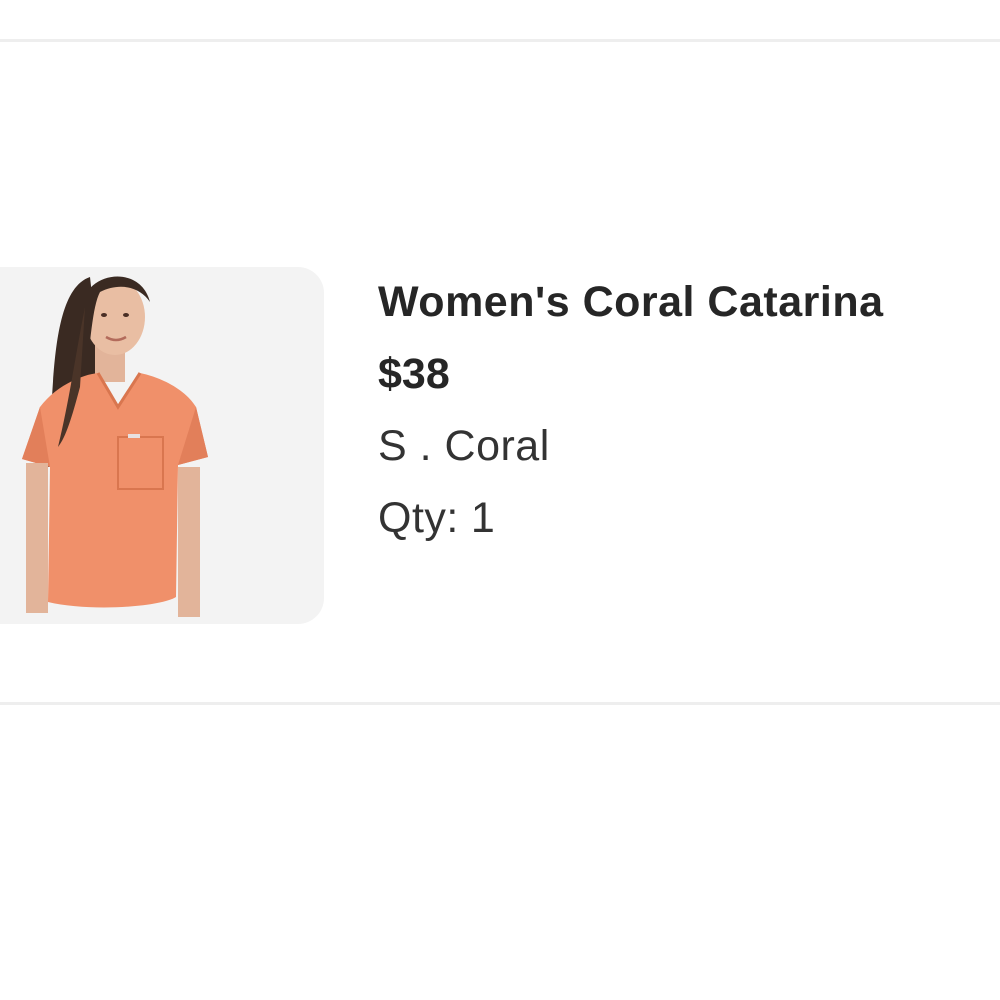 The image size is (1000, 1000). I want to click on product-image, so click(162, 445).